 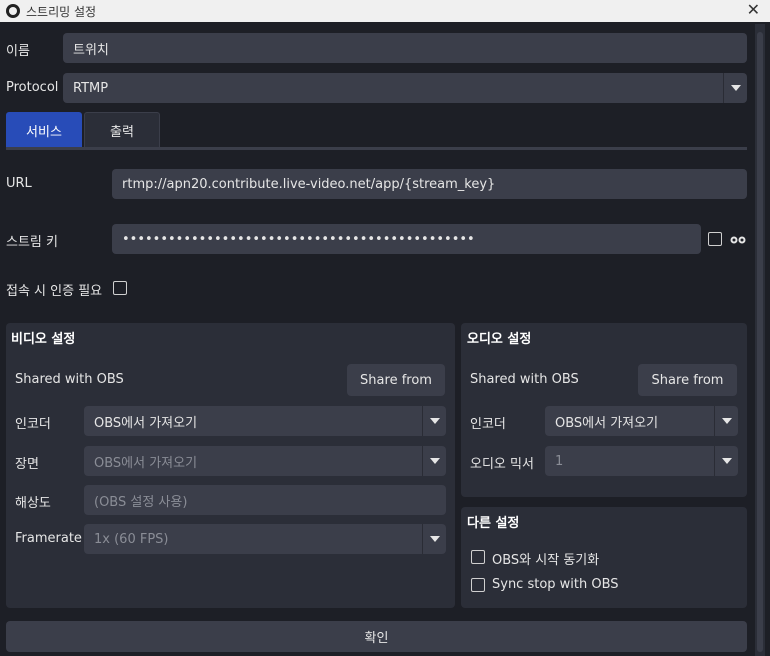 I want to click on obs-logo-icon, so click(x=13, y=11).